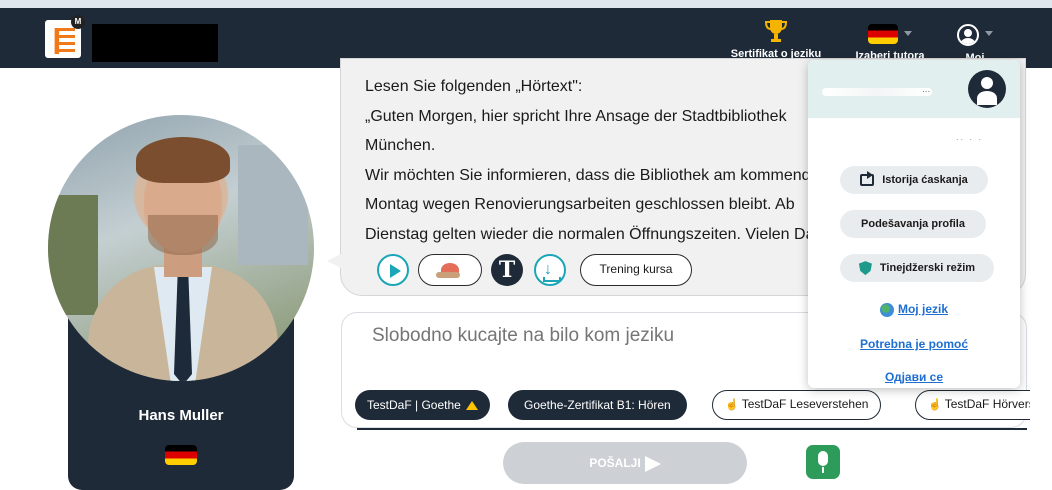 Image resolution: width=1052 pixels, height=490 pixels. I want to click on help-link: Potrebna je pomoć, so click(914, 344).